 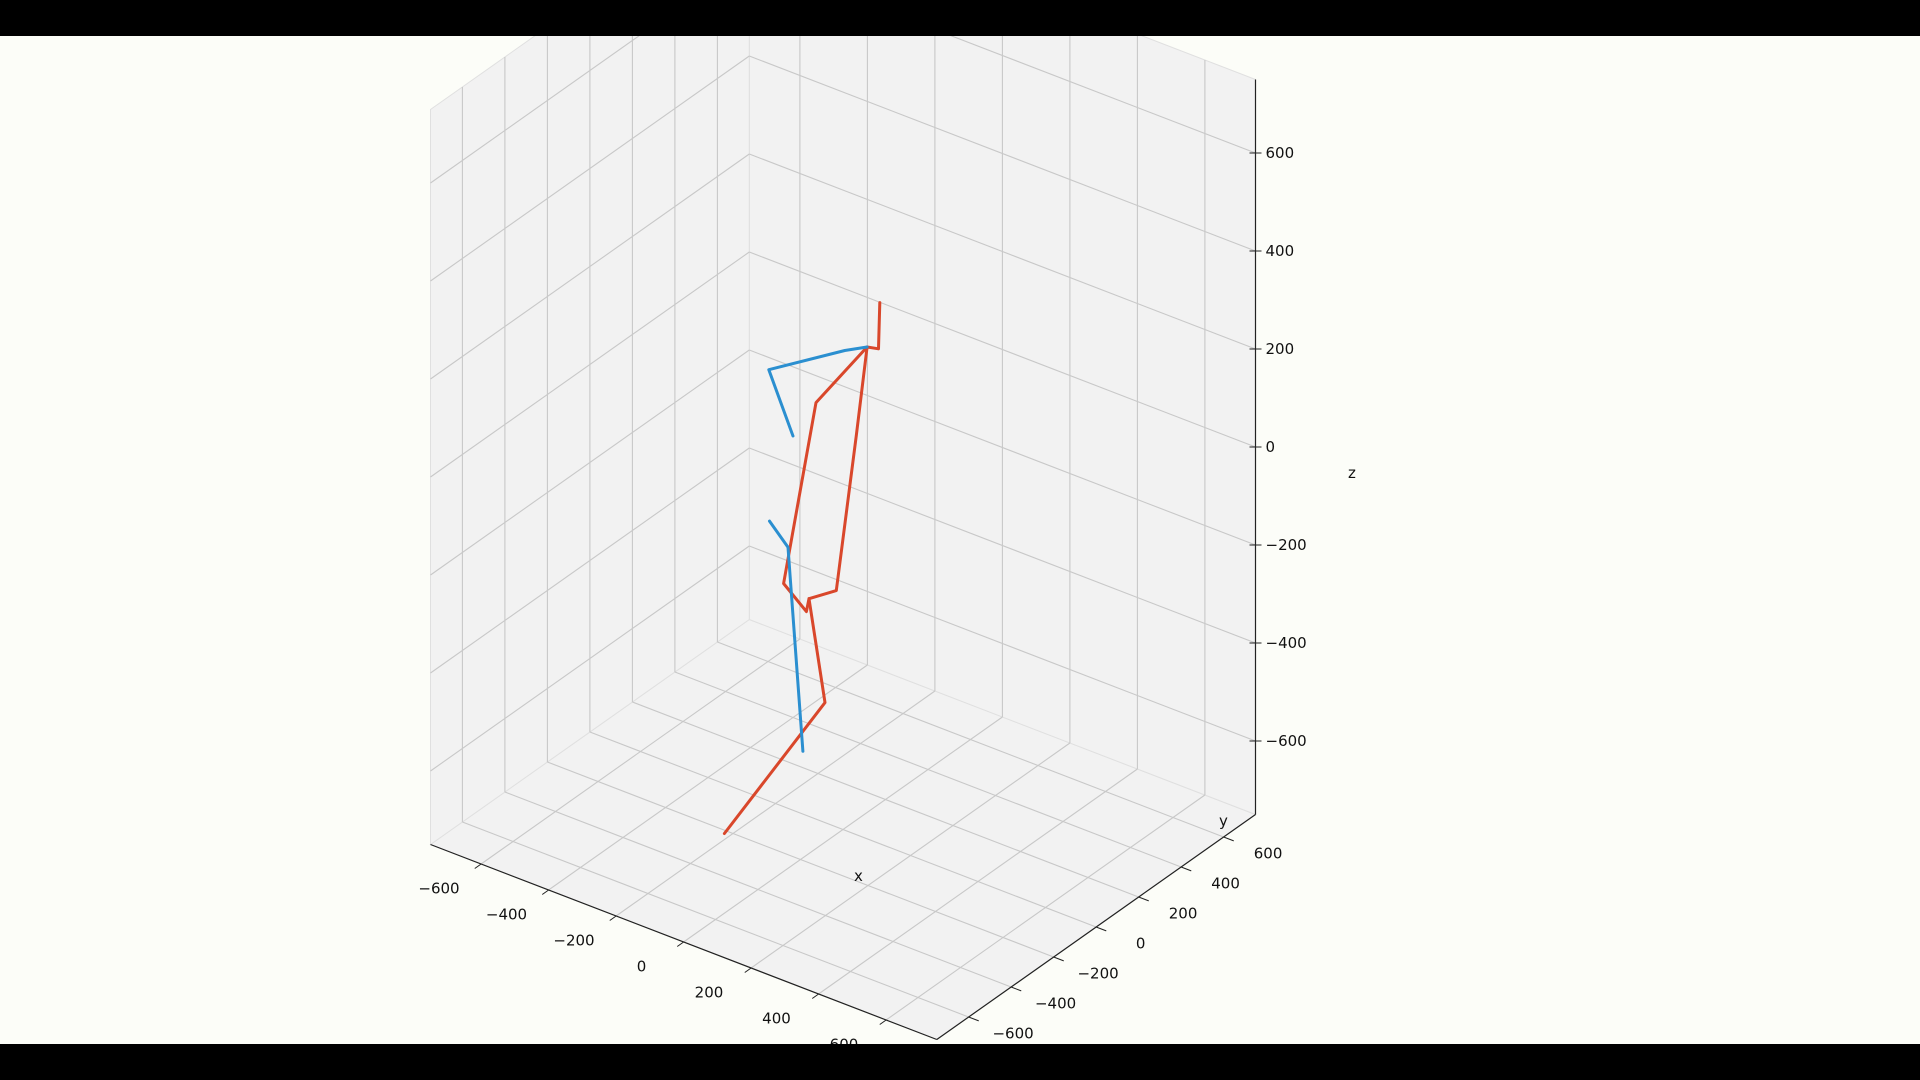 What do you see at coordinates (1280, 349) in the screenshot?
I see `z-tick-label: 200` at bounding box center [1280, 349].